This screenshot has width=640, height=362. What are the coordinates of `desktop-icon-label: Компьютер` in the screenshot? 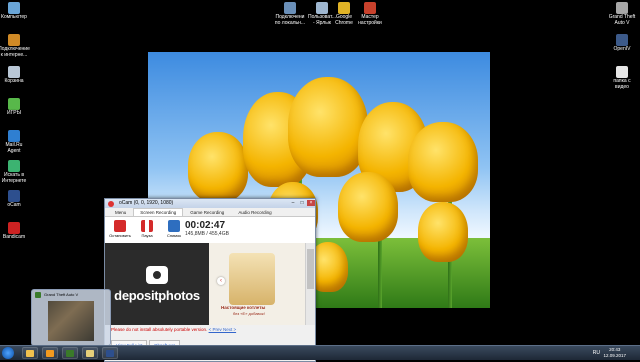 It's located at (14, 17).